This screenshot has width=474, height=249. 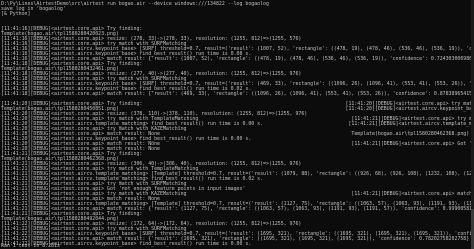 What do you see at coordinates (30, 246) in the screenshot?
I see `console-line: Ran 1 test in 8.281s` at bounding box center [30, 246].